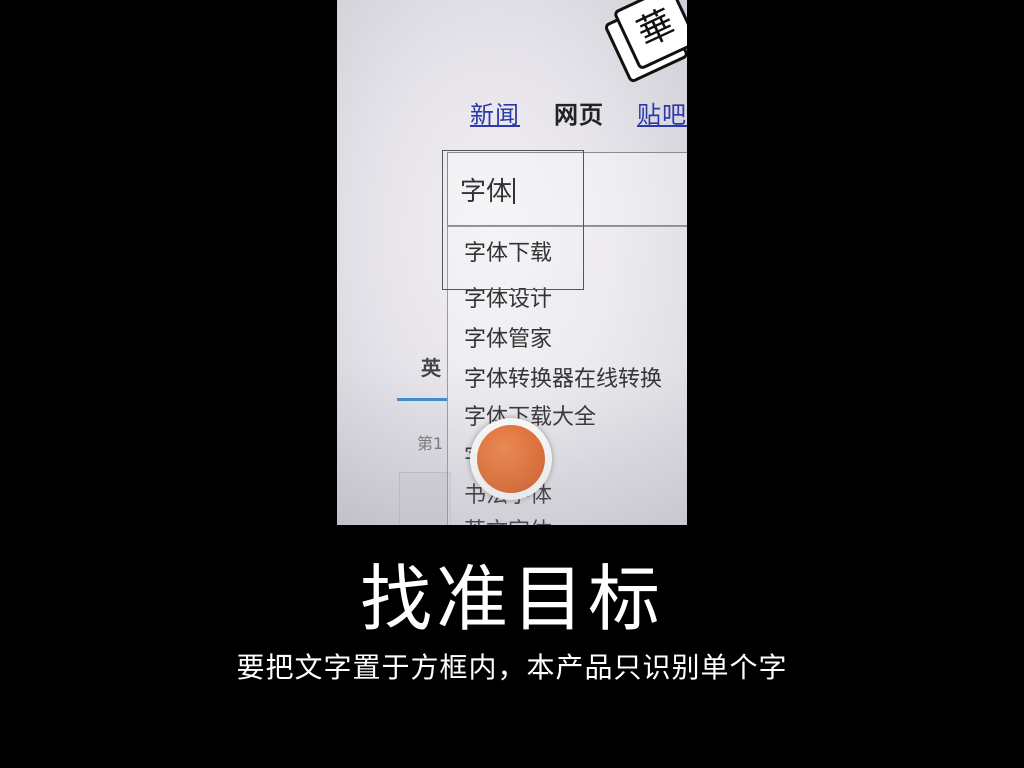 This screenshot has height=768, width=1024. Describe the element at coordinates (579, 115) in the screenshot. I see `nav-web-link: 网页` at that location.